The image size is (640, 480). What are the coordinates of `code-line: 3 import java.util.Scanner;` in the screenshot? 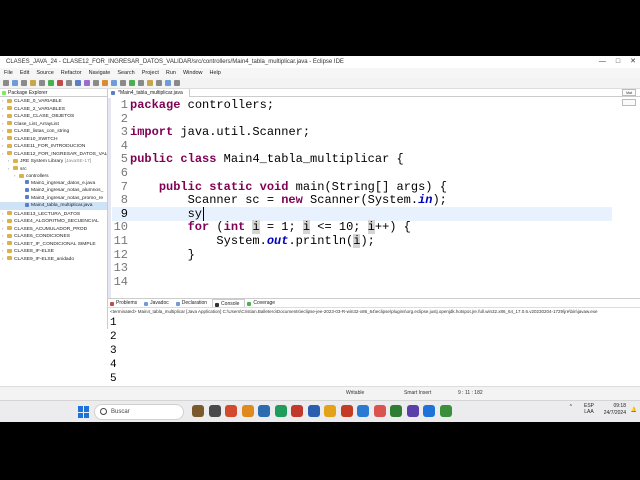 It's located at (362, 132).